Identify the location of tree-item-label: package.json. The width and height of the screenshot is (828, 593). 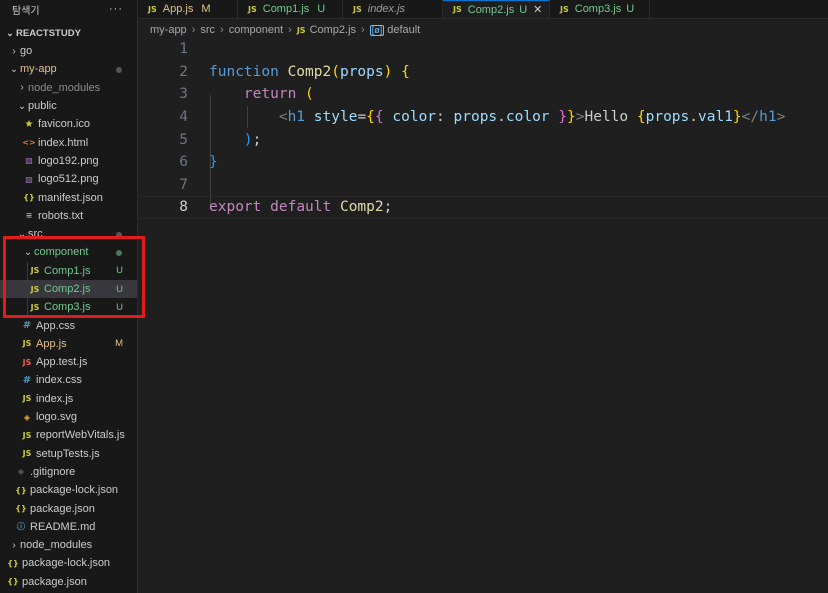
(62, 508).